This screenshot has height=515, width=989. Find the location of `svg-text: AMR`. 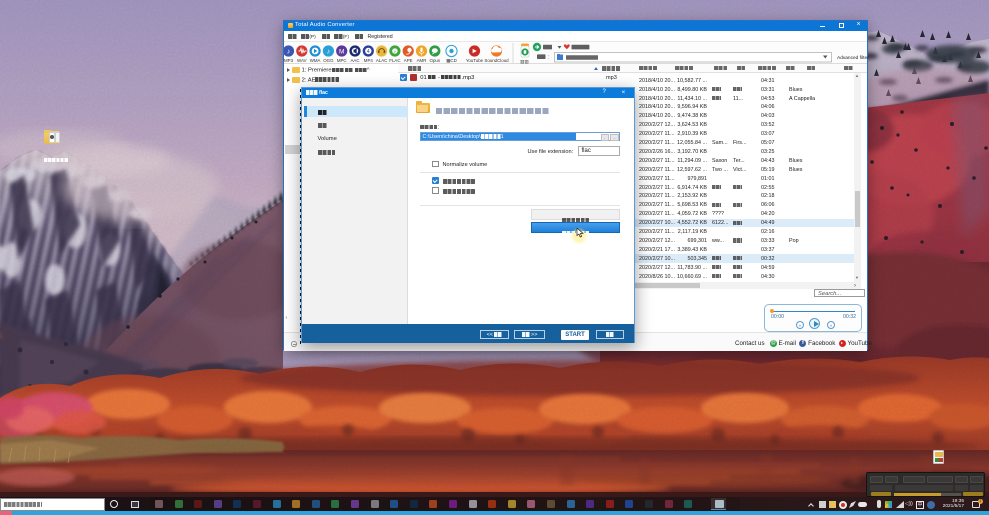

svg-text: AMR is located at coordinates (422, 60).